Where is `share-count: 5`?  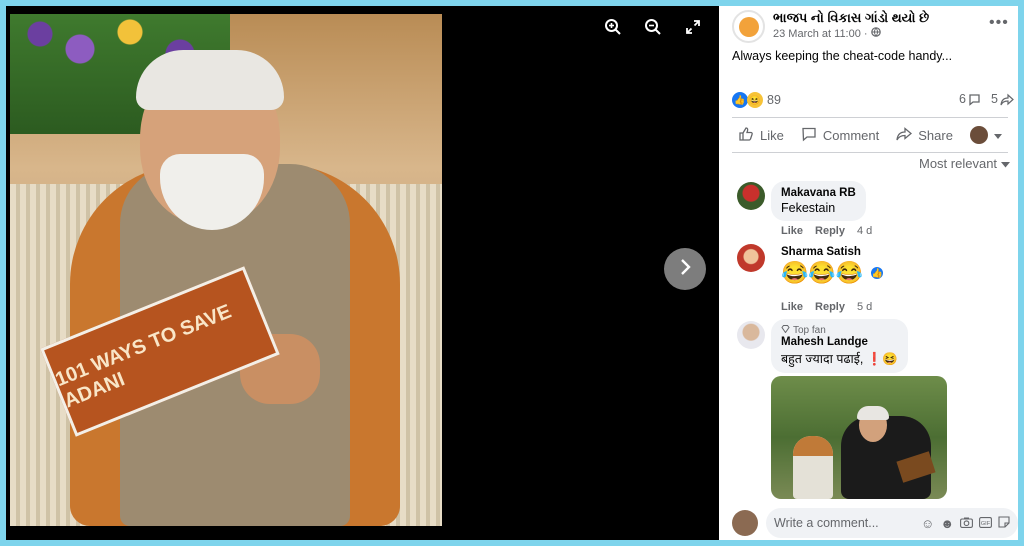 share-count: 5 is located at coordinates (1002, 99).